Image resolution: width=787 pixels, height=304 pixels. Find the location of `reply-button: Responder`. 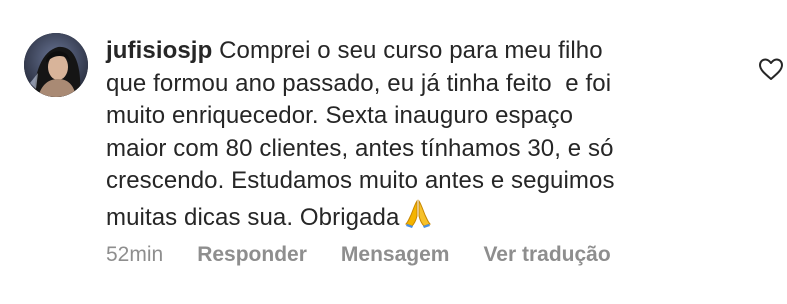

reply-button: Responder is located at coordinates (252, 255).